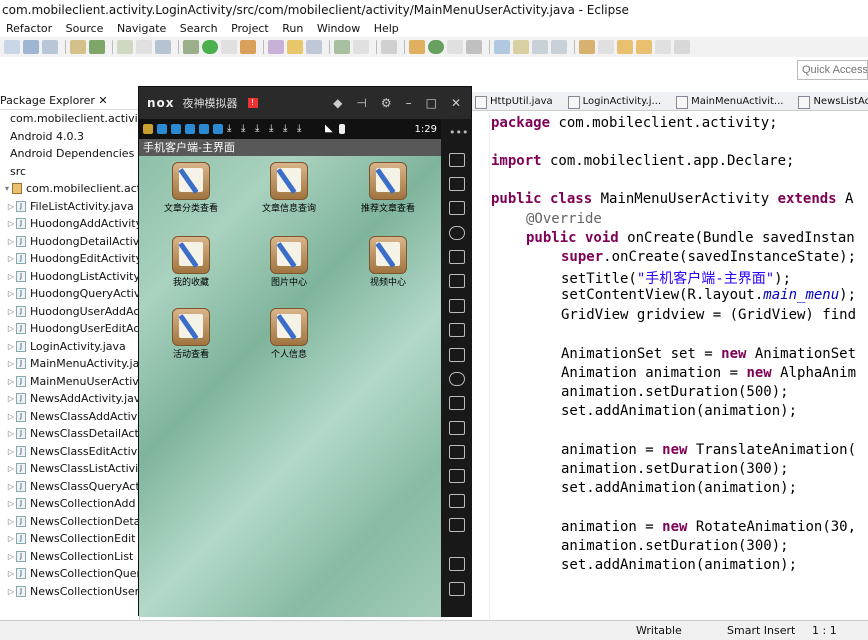 The height and width of the screenshot is (640, 868). I want to click on tree-item: ▷ J NewsClassQueryActi, so click(69, 487).